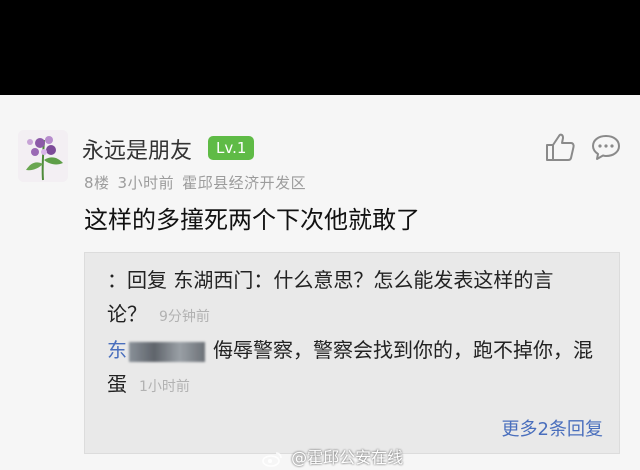  Describe the element at coordinates (137, 149) in the screenshot. I see `username: 永远是朋友` at that location.